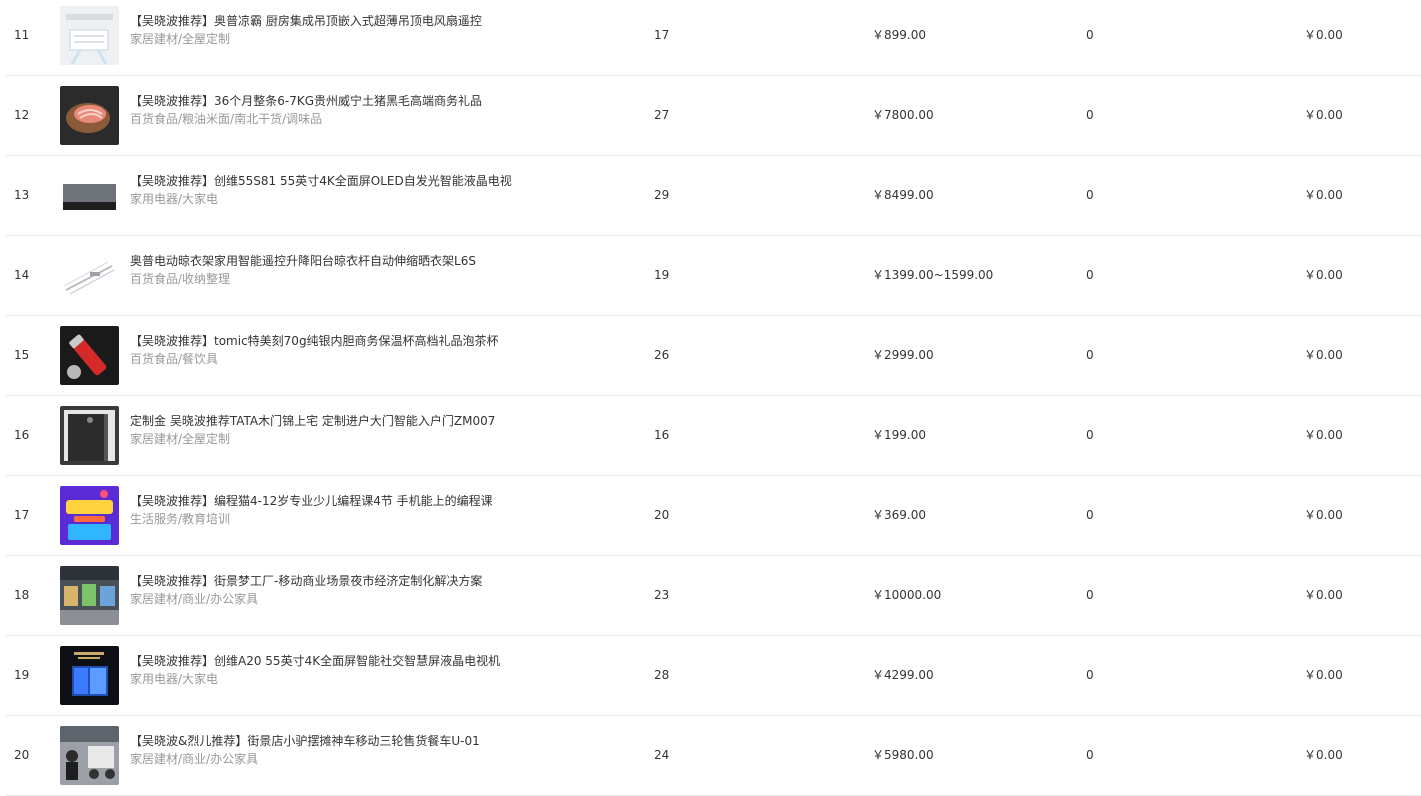 This screenshot has height=796, width=1421. Describe the element at coordinates (315, 661) in the screenshot. I see `product-name: 【吴晓波推荐】创维A20 55英寸4K全面屏智能社交智慧屏液晶电视机` at that location.